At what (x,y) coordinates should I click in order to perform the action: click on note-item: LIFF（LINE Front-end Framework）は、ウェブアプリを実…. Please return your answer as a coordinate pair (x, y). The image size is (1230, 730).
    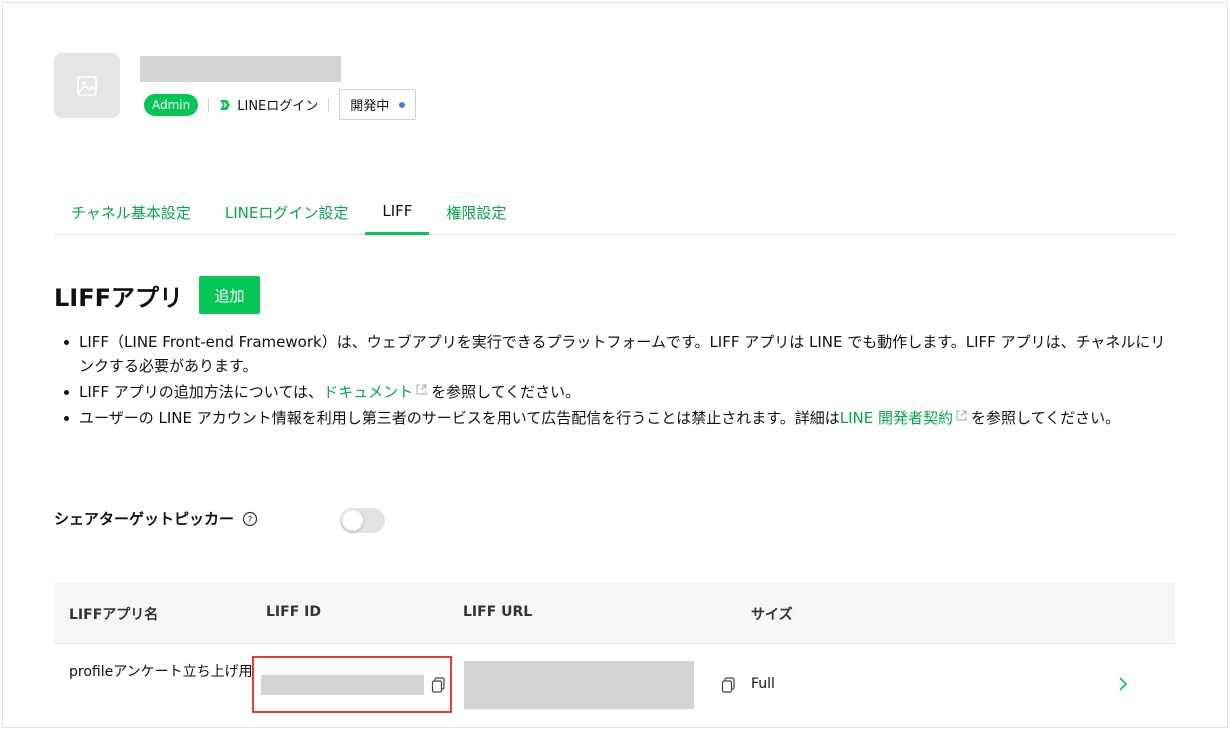
    Looking at the image, I should click on (617, 354).